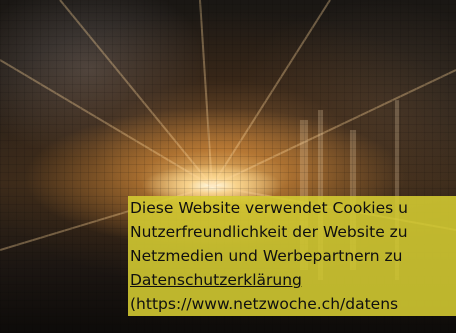 The width and height of the screenshot is (456, 333). Describe the element at coordinates (216, 280) in the screenshot. I see `privacy-policy-link: Datenschutzerklärung` at that location.